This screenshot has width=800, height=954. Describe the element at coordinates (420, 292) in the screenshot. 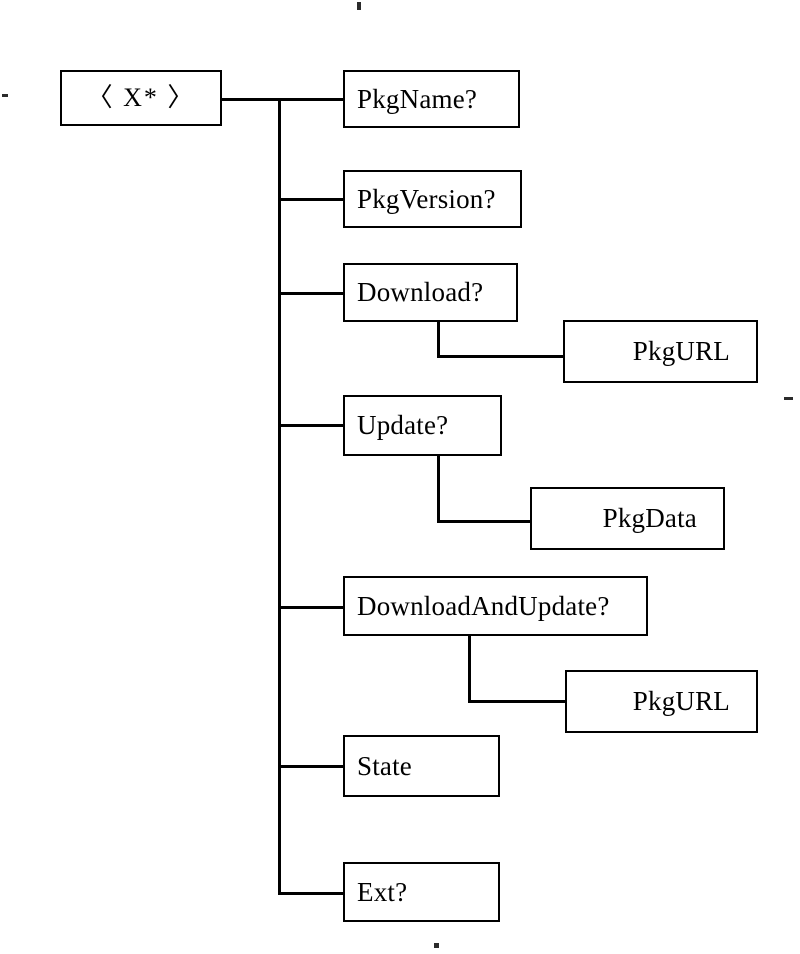

I see `node-download-label: Download?` at that location.